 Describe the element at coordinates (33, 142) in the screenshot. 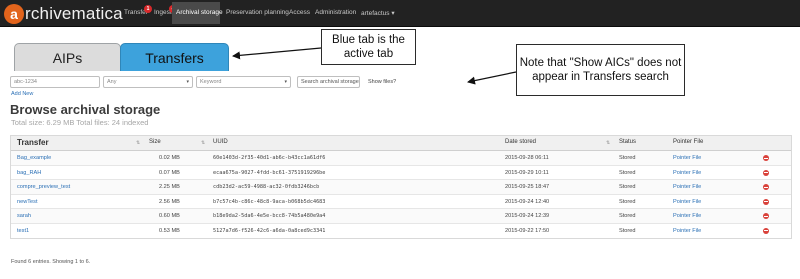

I see `column-header-transfer: Transfer` at that location.